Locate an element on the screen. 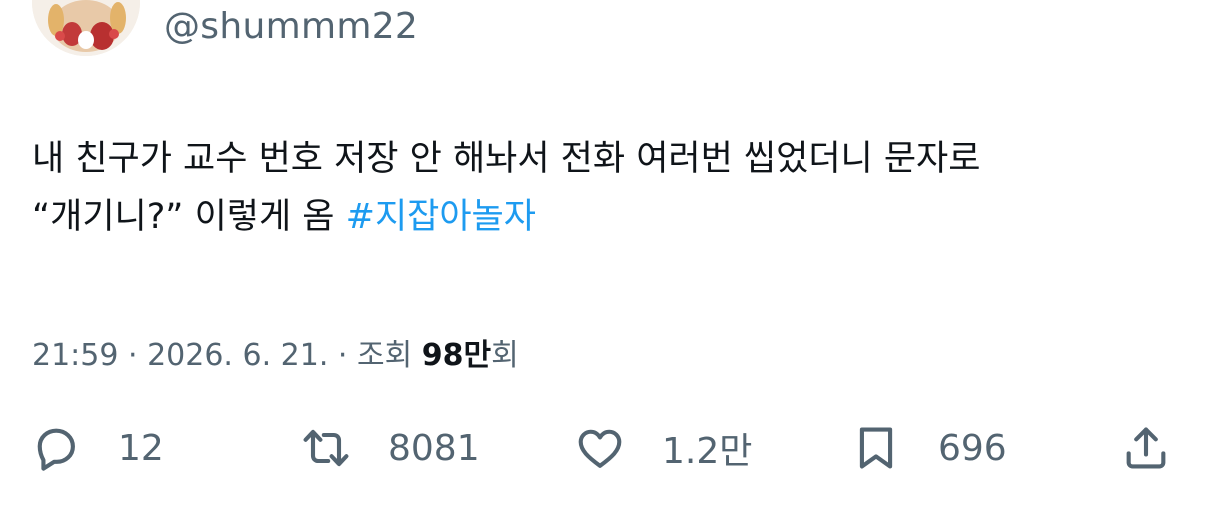 The image size is (1206, 512). views-suffix: 회 is located at coordinates (505, 355).